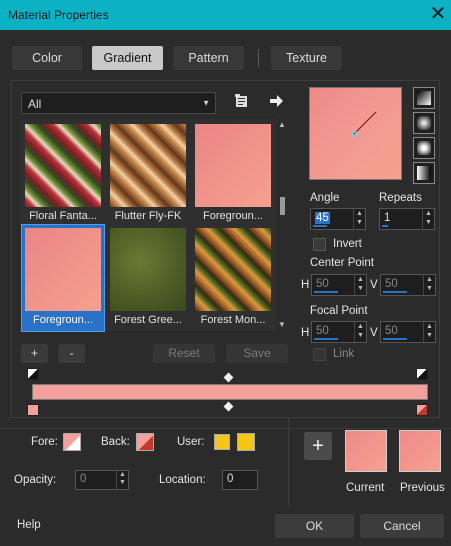 The image size is (451, 546). Describe the element at coordinates (424, 148) in the screenshot. I see `sunburst-style-button` at that location.